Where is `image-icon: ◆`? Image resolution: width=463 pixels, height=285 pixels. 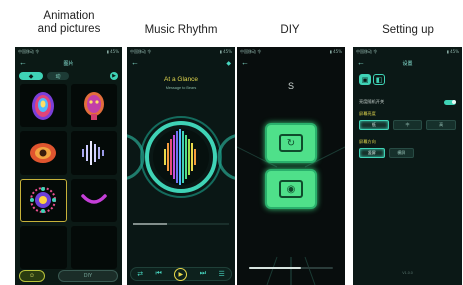 image-icon: ◆ is located at coordinates (31, 76).